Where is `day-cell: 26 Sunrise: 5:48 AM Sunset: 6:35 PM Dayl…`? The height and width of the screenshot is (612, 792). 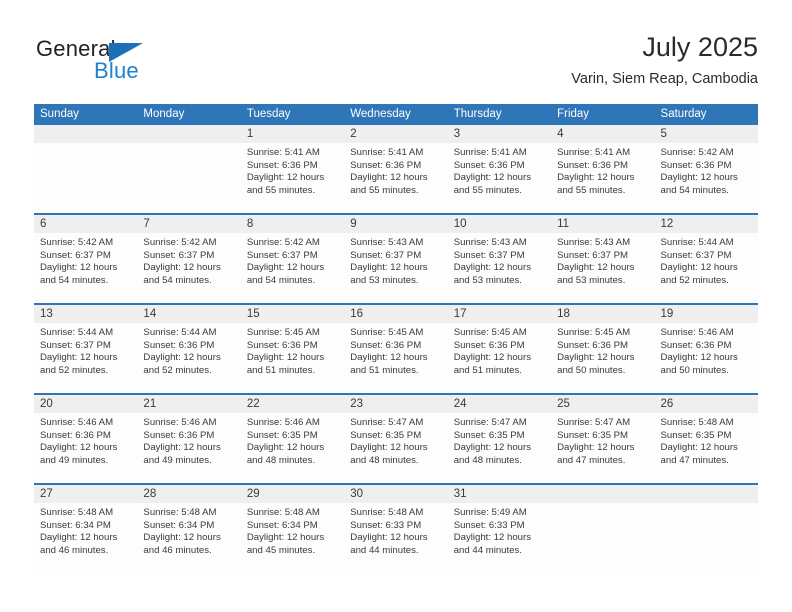 day-cell: 26 Sunrise: 5:48 AM Sunset: 6:35 PM Dayl… is located at coordinates (706, 439).